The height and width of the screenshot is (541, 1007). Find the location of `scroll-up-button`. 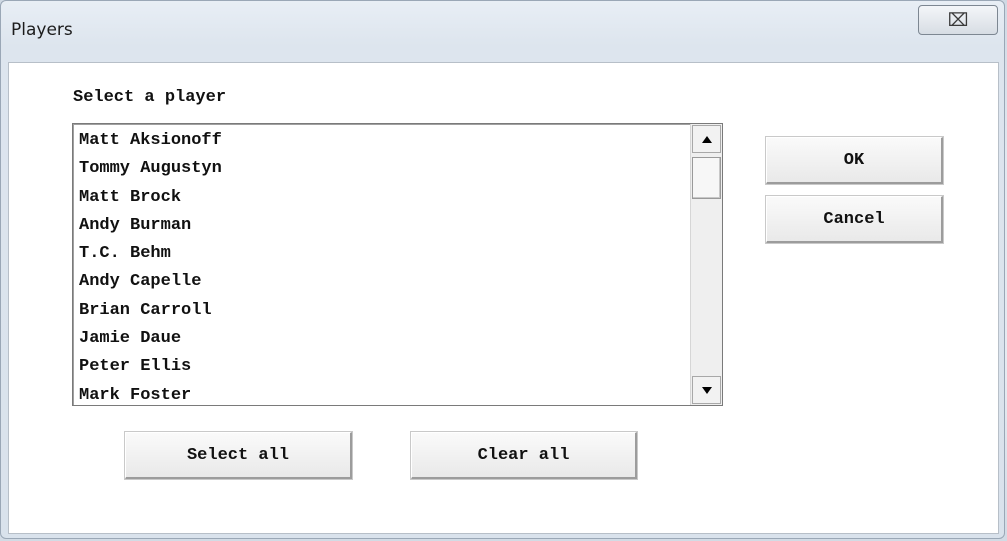

scroll-up-button is located at coordinates (706, 139).